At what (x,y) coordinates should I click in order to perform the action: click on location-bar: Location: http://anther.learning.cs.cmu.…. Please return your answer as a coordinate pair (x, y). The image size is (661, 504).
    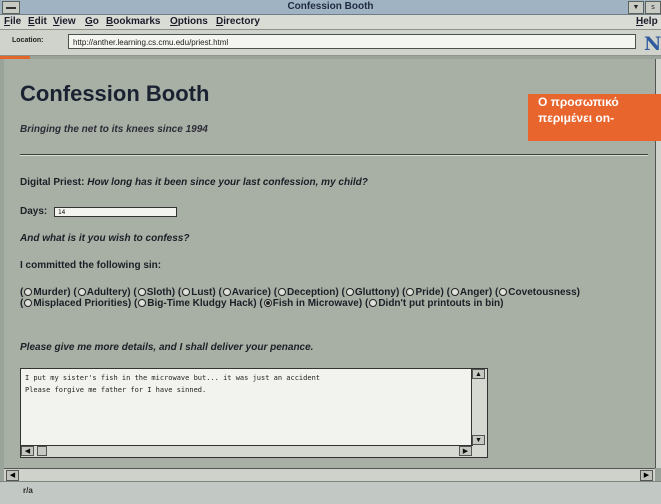
    Looking at the image, I should click on (330, 43).